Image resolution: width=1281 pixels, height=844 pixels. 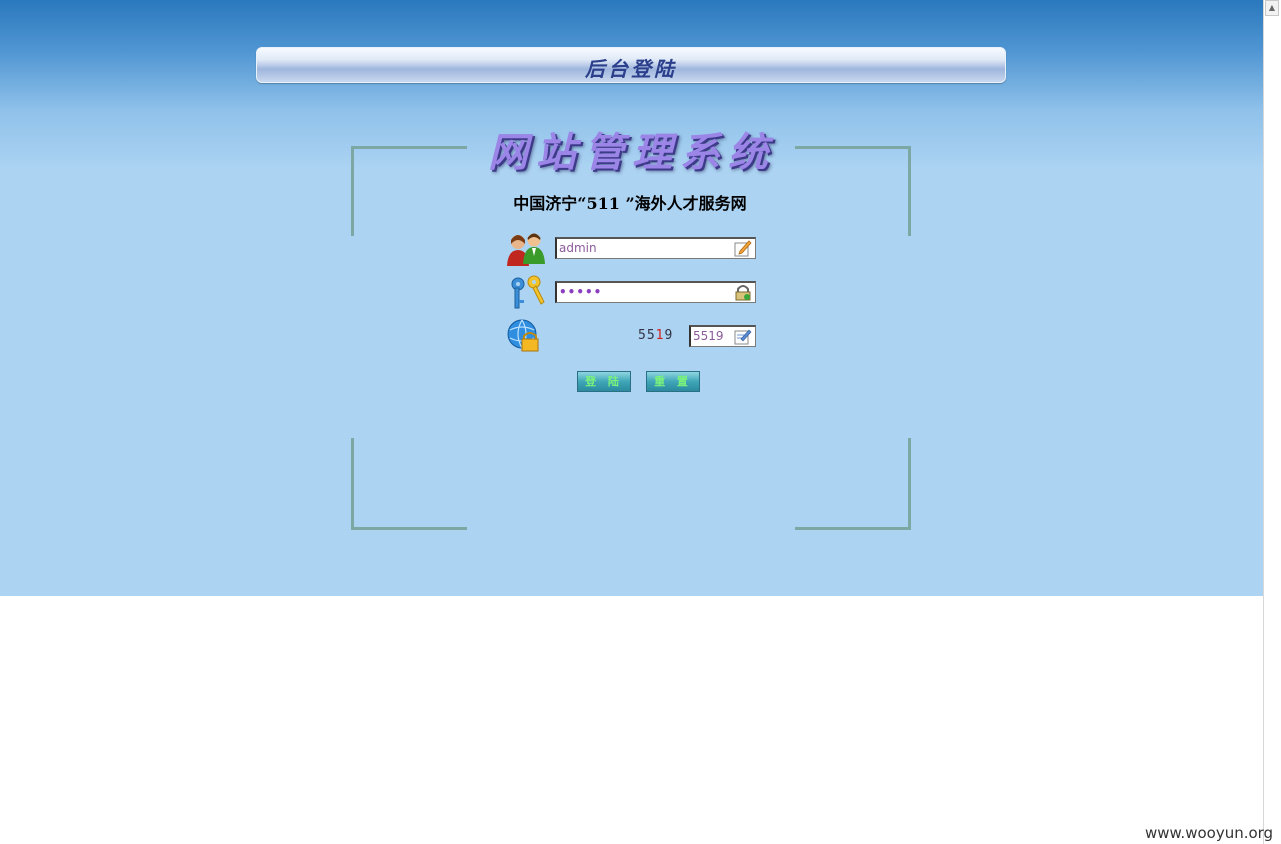 I want to click on reset-button: 重 置, so click(x=673, y=381).